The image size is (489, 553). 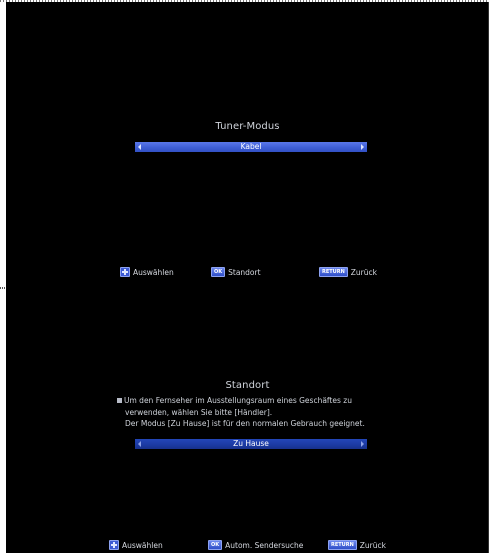 I want to click on help-ok-label-2: Autom. Sendersuche, so click(x=264, y=545).